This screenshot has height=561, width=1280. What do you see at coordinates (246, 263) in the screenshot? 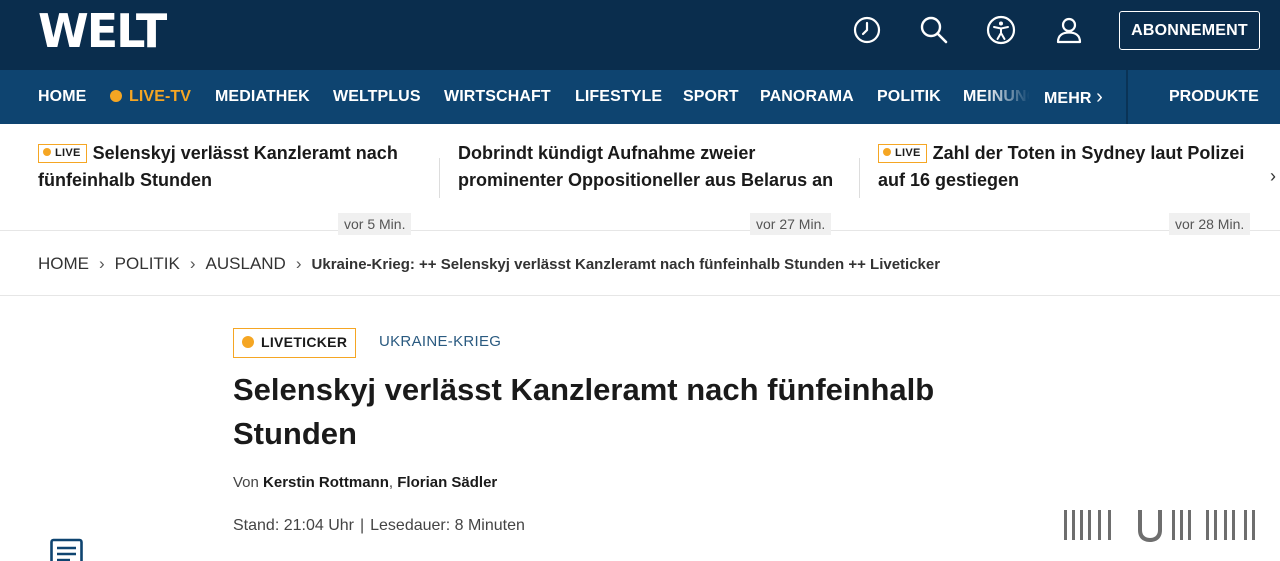
I see `breadcrumb-ausland: AUSLAND` at bounding box center [246, 263].